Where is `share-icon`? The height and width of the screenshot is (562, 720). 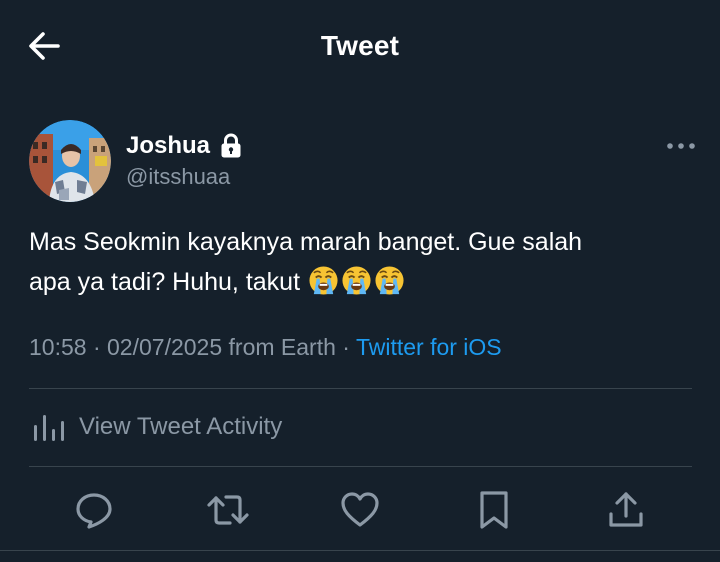
share-icon is located at coordinates (626, 509).